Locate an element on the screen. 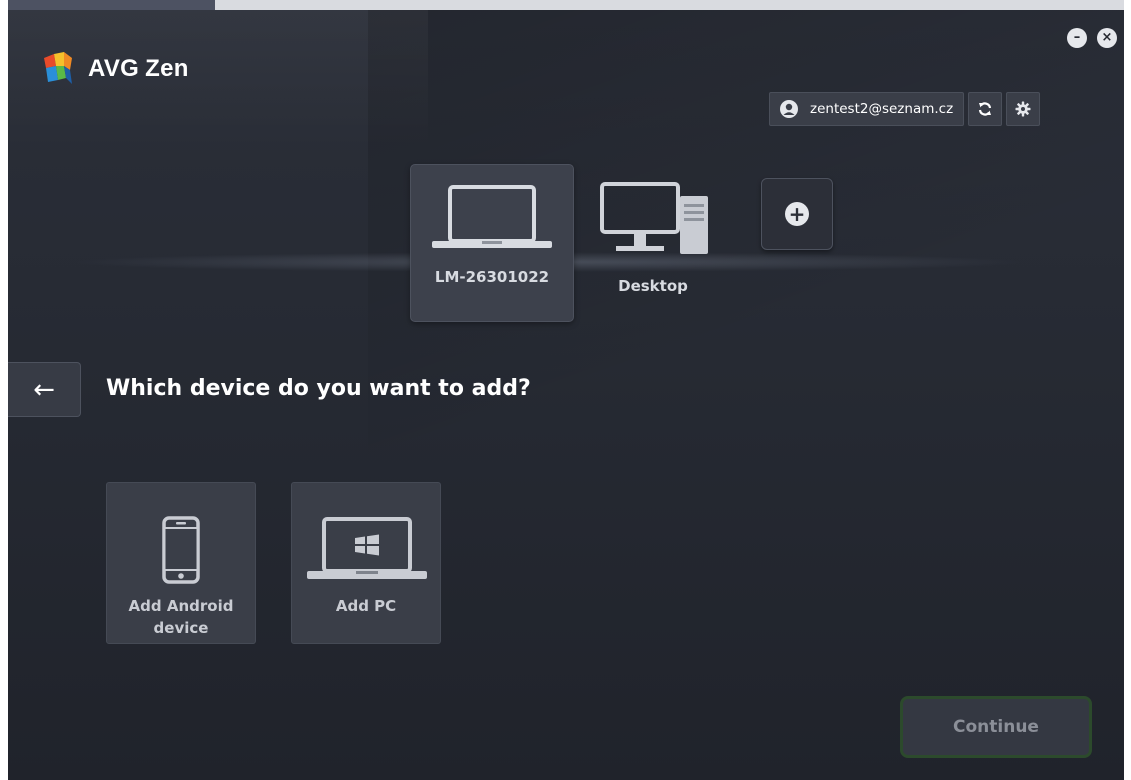 Image resolution: width=1131 pixels, height=780 pixels. plus-icon: + is located at coordinates (797, 214).